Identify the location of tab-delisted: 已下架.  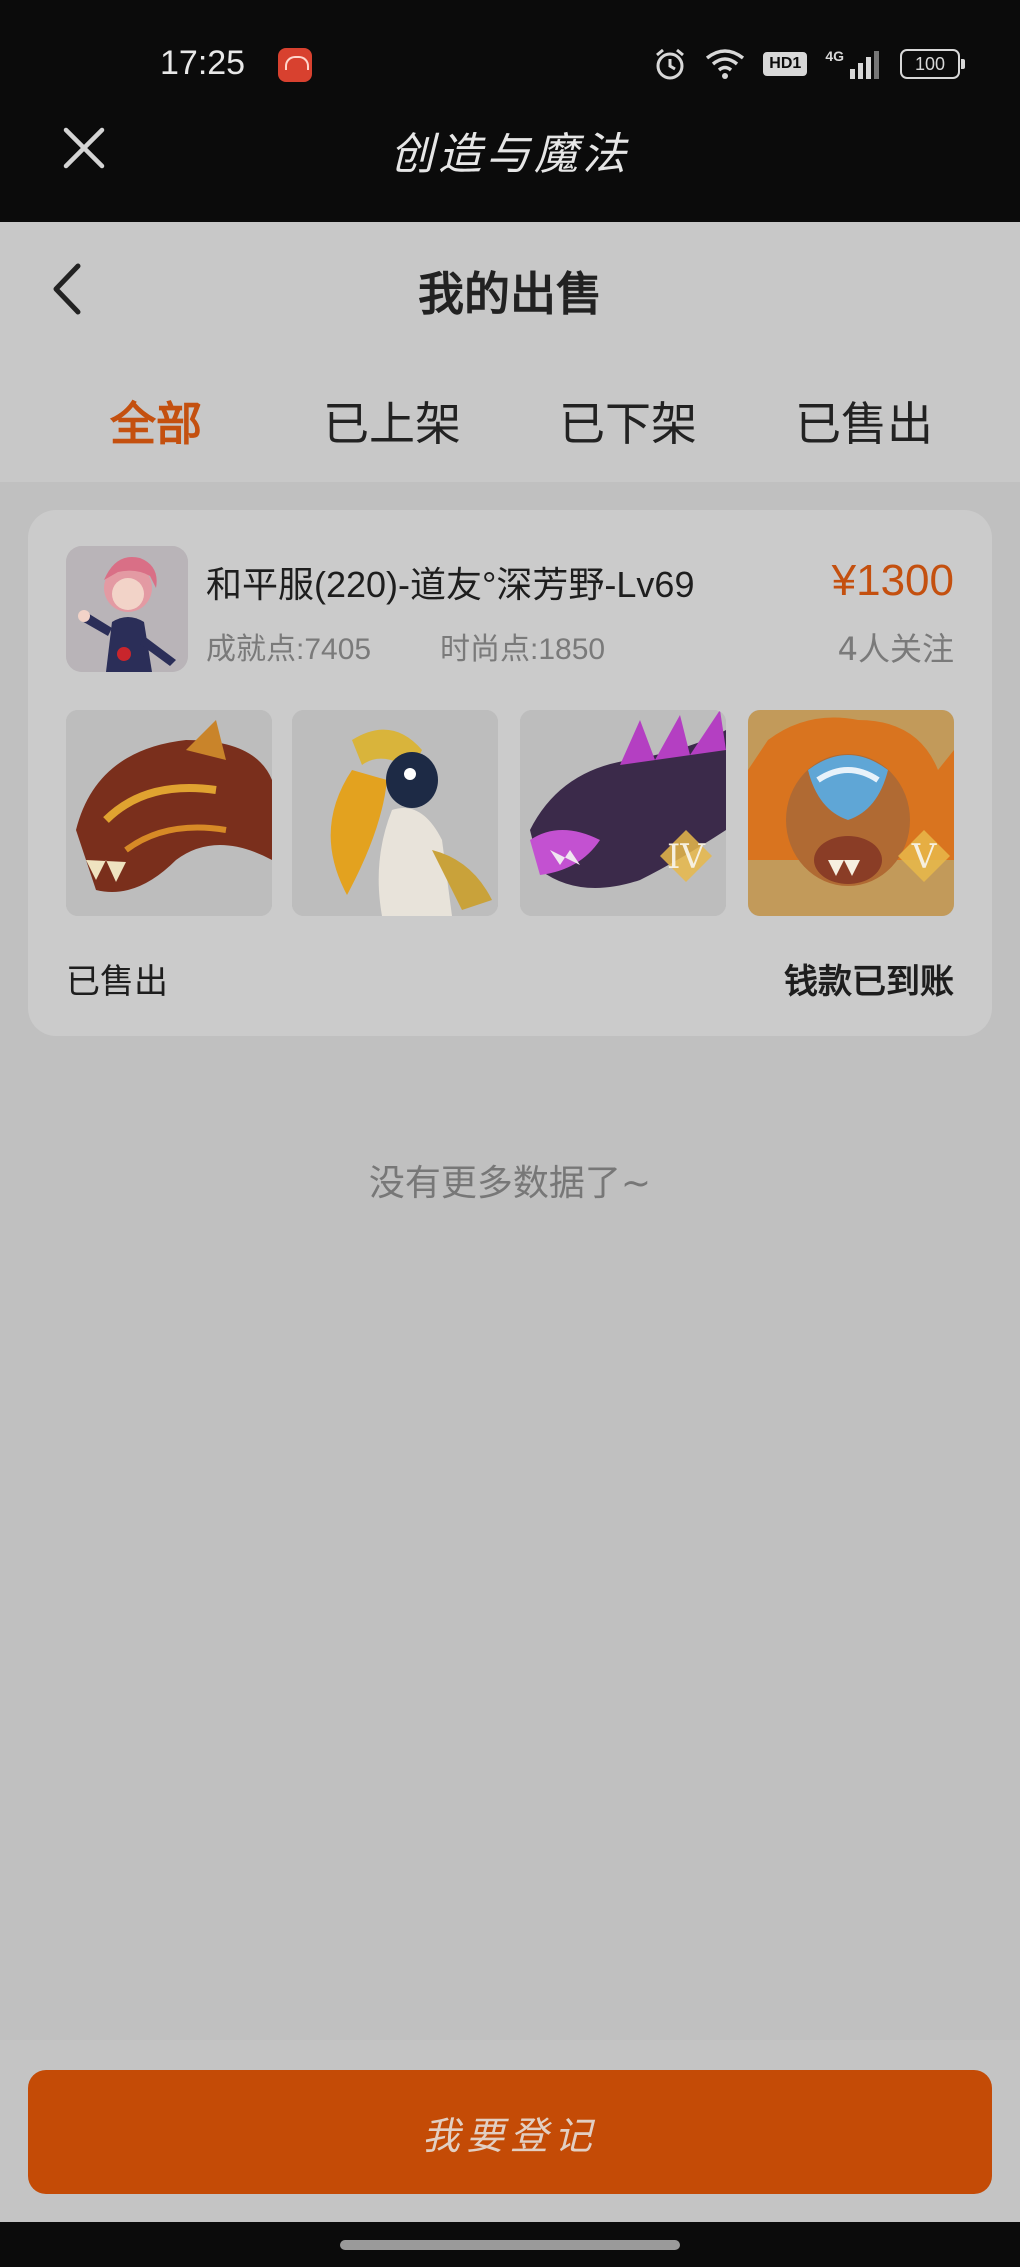
(628, 421).